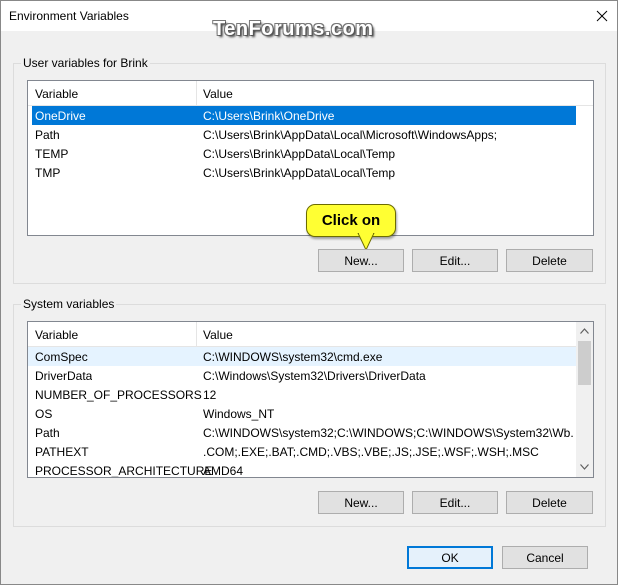 The height and width of the screenshot is (585, 618). I want to click on variable-name: TEMP, so click(52, 154).